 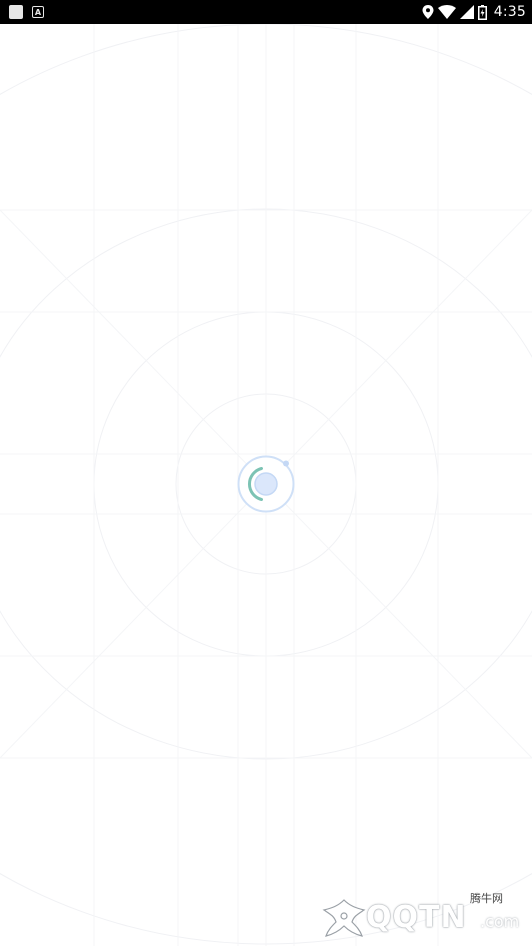 I want to click on location-icon, so click(x=428, y=12).